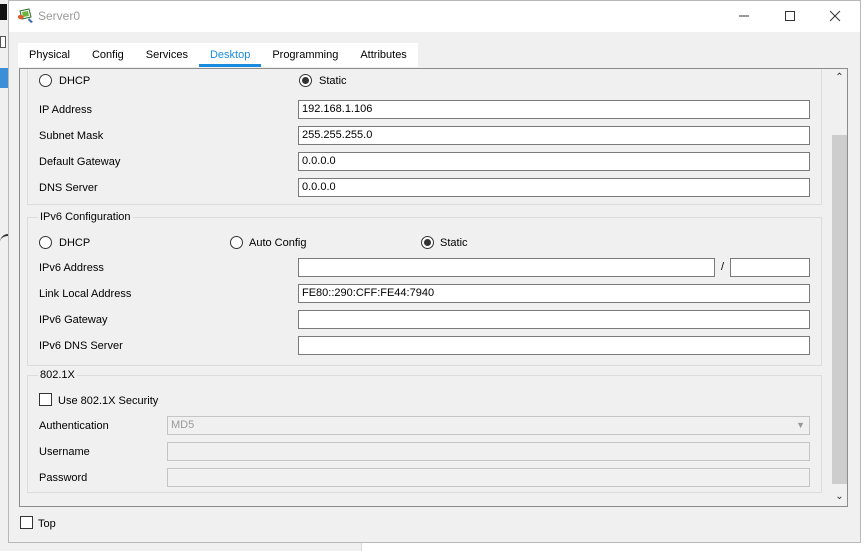 The image size is (866, 551). Describe the element at coordinates (166, 55) in the screenshot. I see `tab-services: Services` at that location.